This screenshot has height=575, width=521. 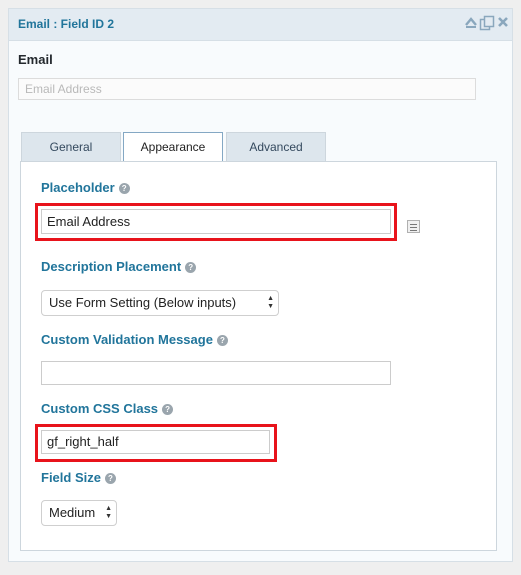 What do you see at coordinates (100, 408) in the screenshot?
I see `custom-css-label-text: Custom CSS Class` at bounding box center [100, 408].